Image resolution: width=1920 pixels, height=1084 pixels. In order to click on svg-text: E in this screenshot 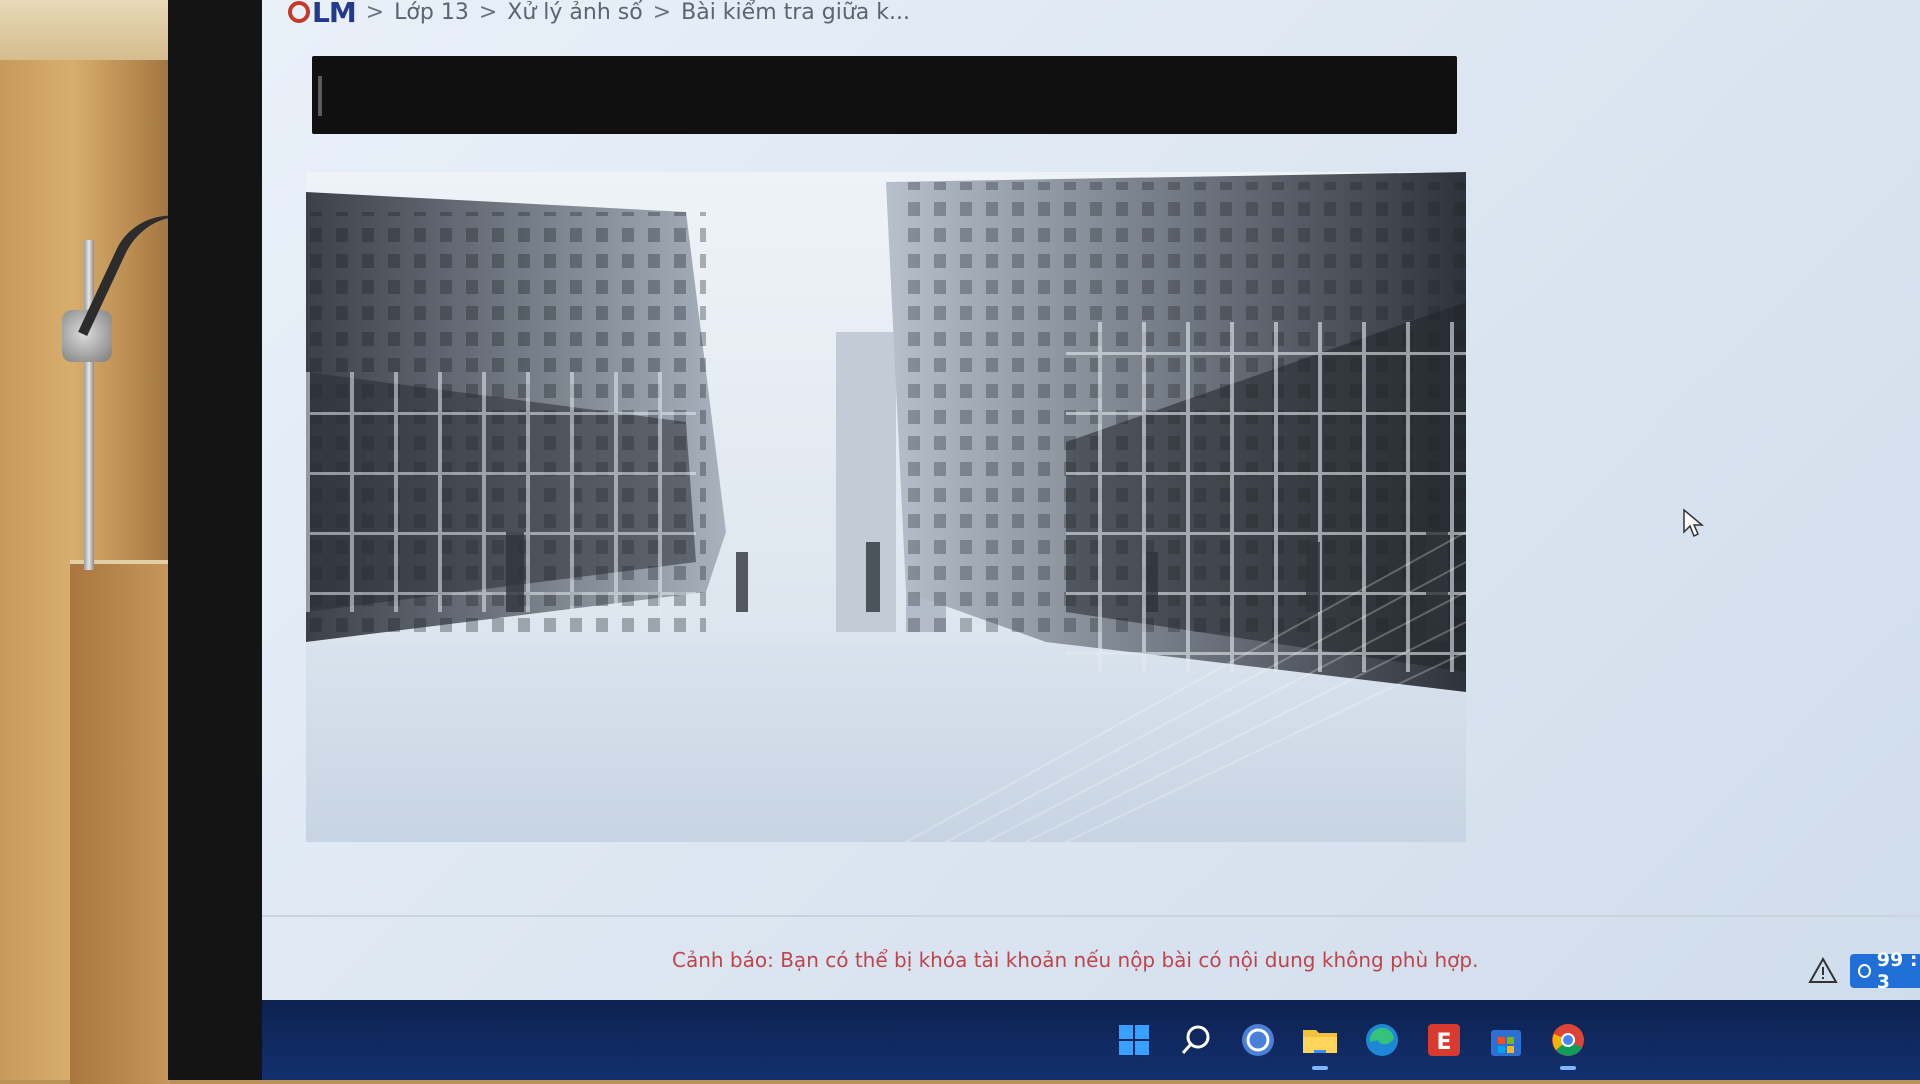, I will do `click(1443, 1042)`.